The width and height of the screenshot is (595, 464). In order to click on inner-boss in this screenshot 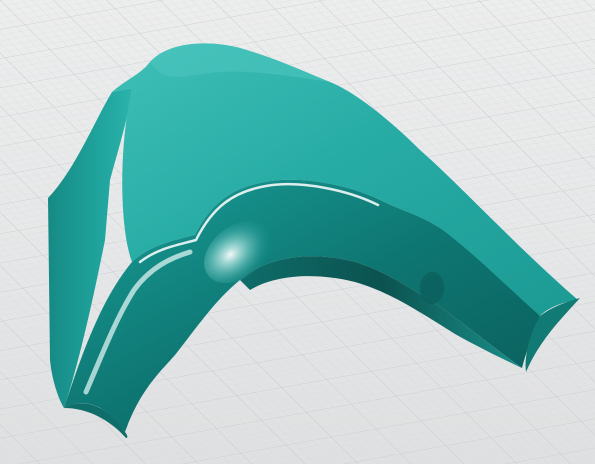, I will do `click(432, 288)`.